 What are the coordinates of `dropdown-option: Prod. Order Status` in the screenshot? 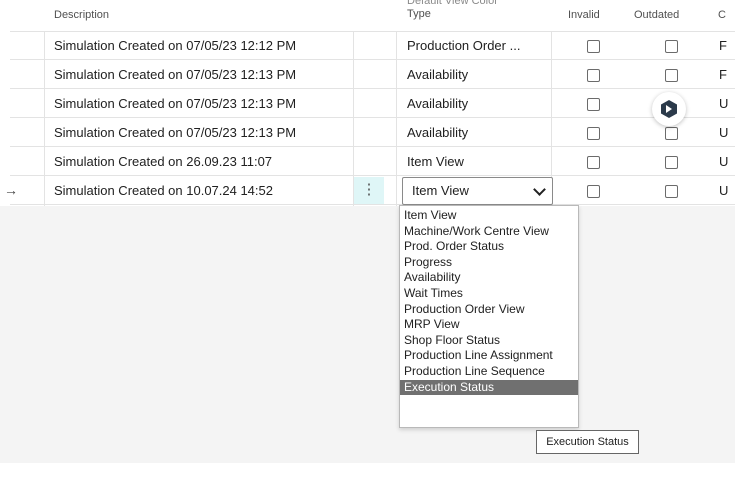 It's located at (489, 246).